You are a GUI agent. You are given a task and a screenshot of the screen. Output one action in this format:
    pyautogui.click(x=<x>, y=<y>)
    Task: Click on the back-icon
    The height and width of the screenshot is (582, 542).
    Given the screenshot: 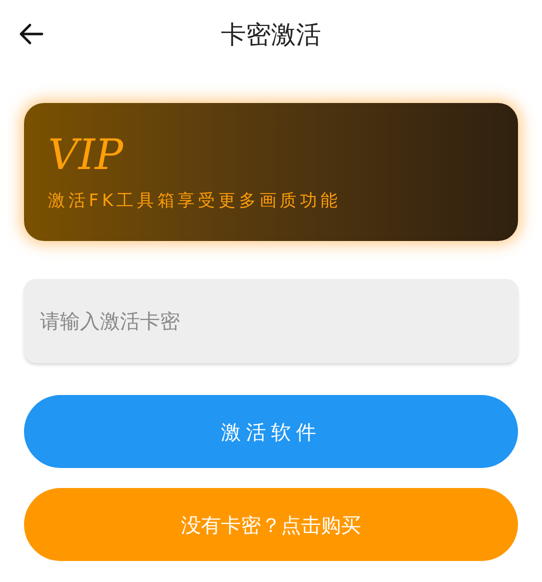 What is the action you would take?
    pyautogui.click(x=31, y=34)
    